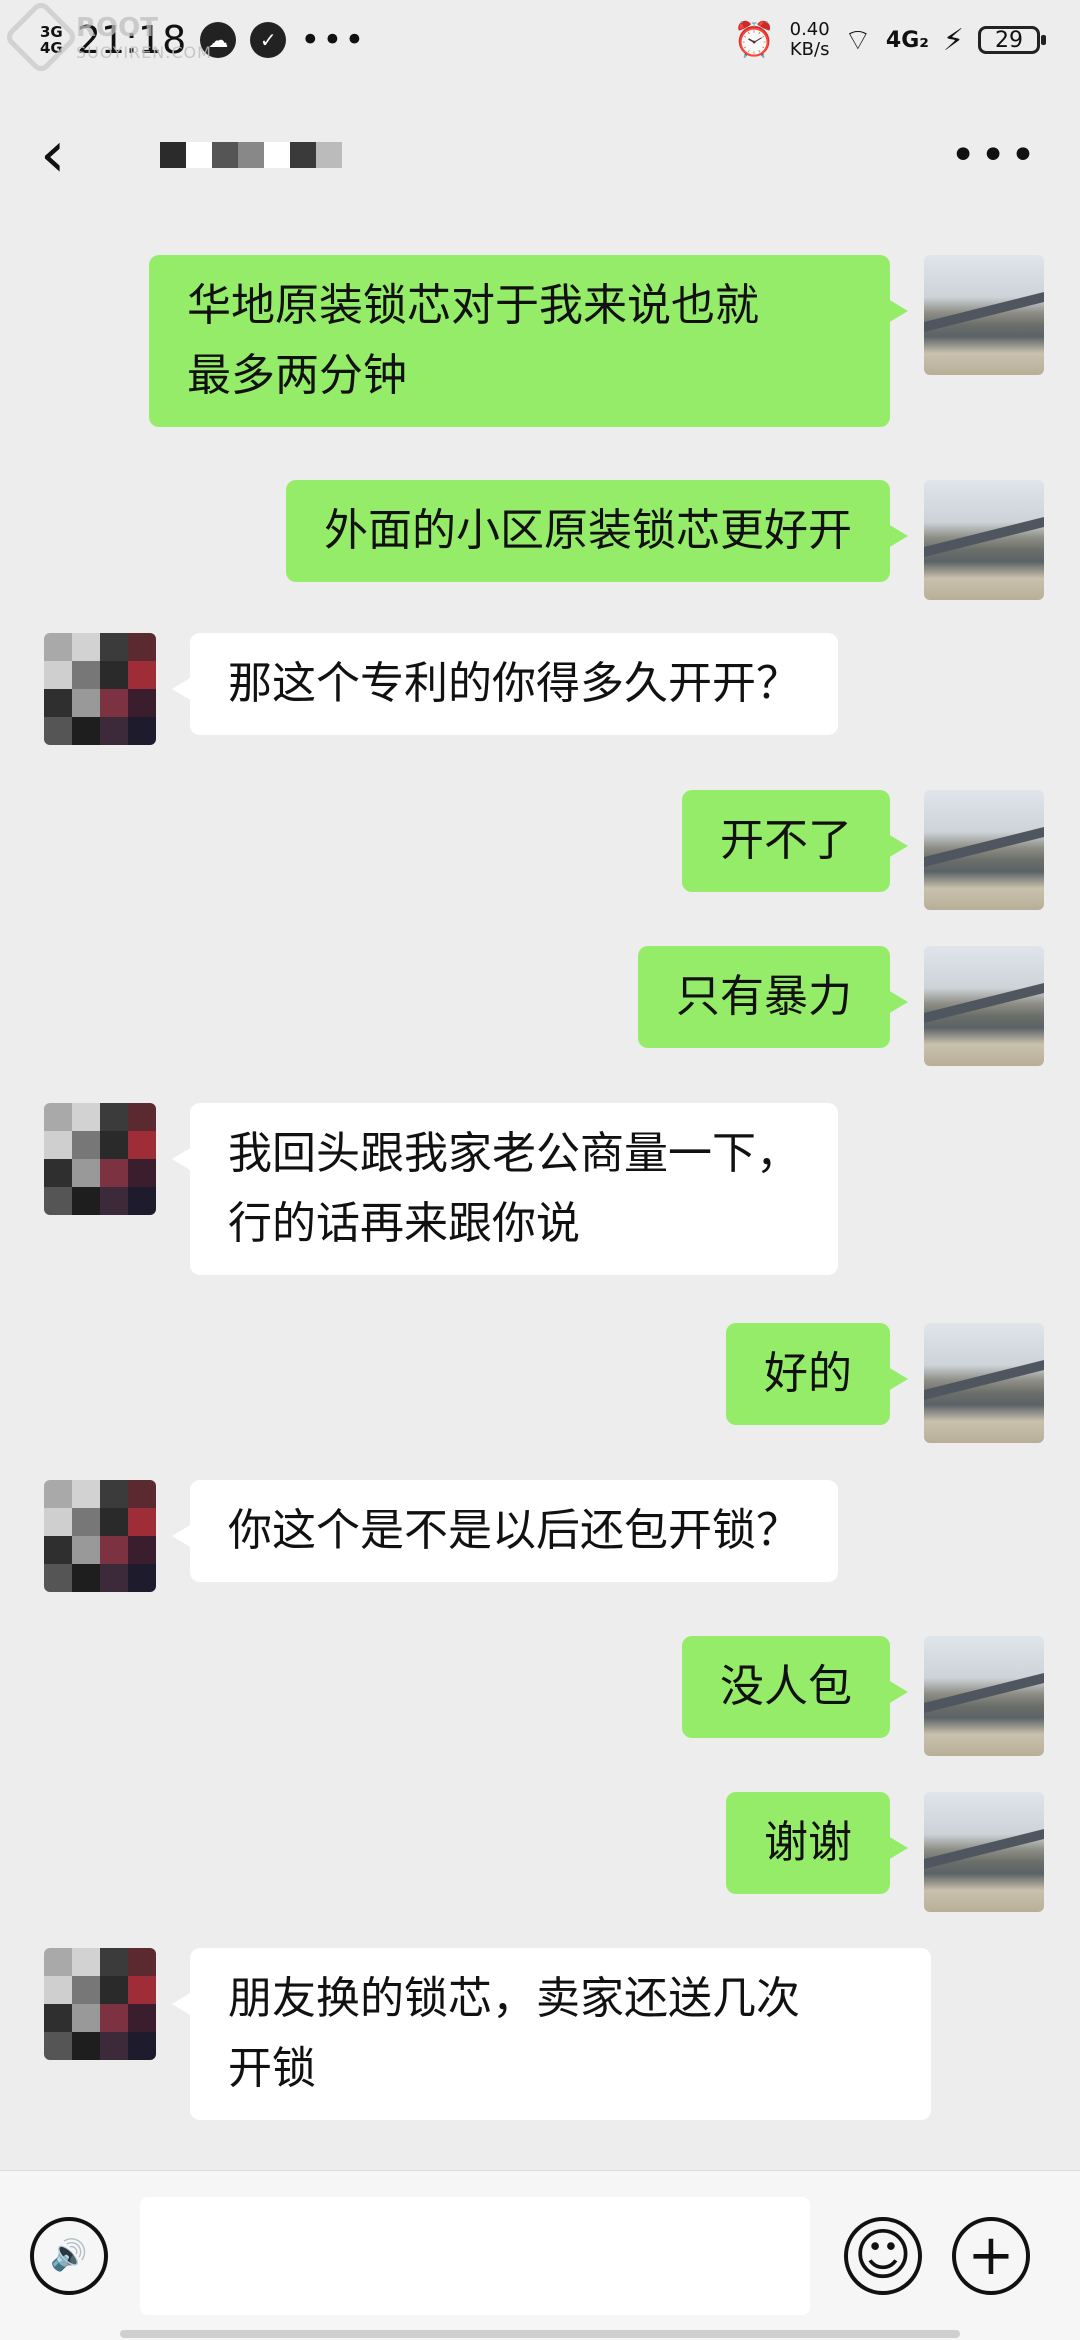 This screenshot has width=1080, height=2340. I want to click on back-button: ‹, so click(70, 155).